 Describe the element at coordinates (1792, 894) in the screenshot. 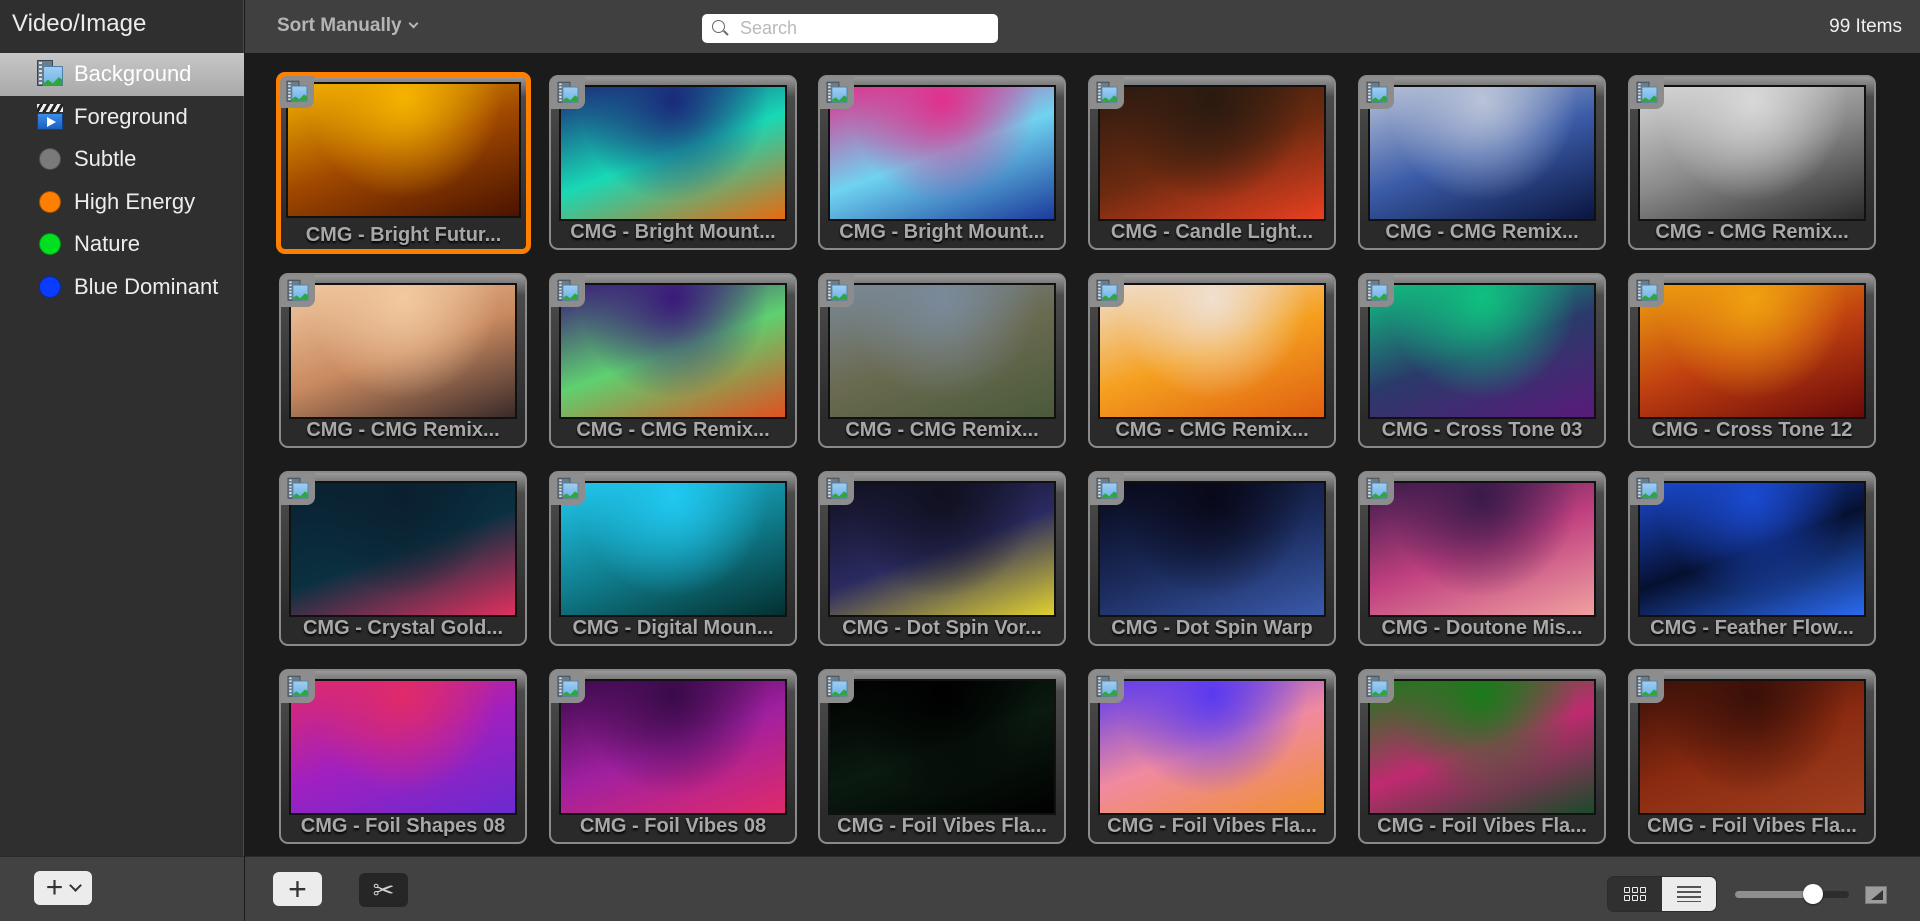

I see `thumbnail-size-slider` at that location.